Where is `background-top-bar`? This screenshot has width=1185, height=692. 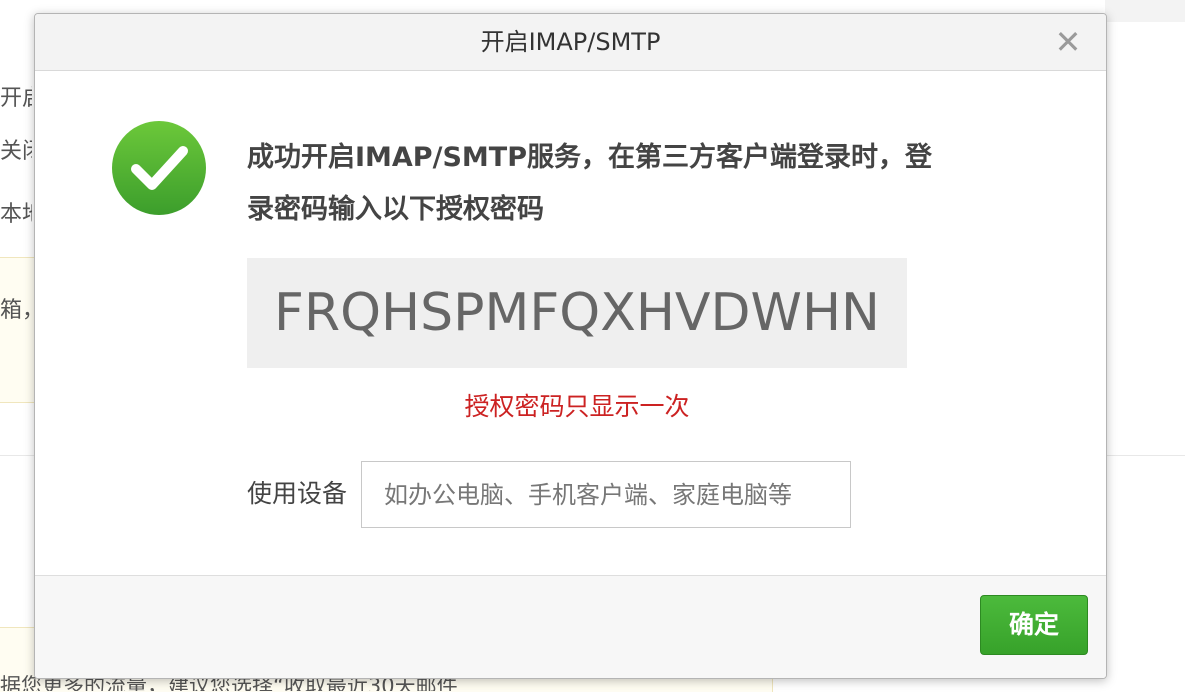
background-top-bar is located at coordinates (1145, 11).